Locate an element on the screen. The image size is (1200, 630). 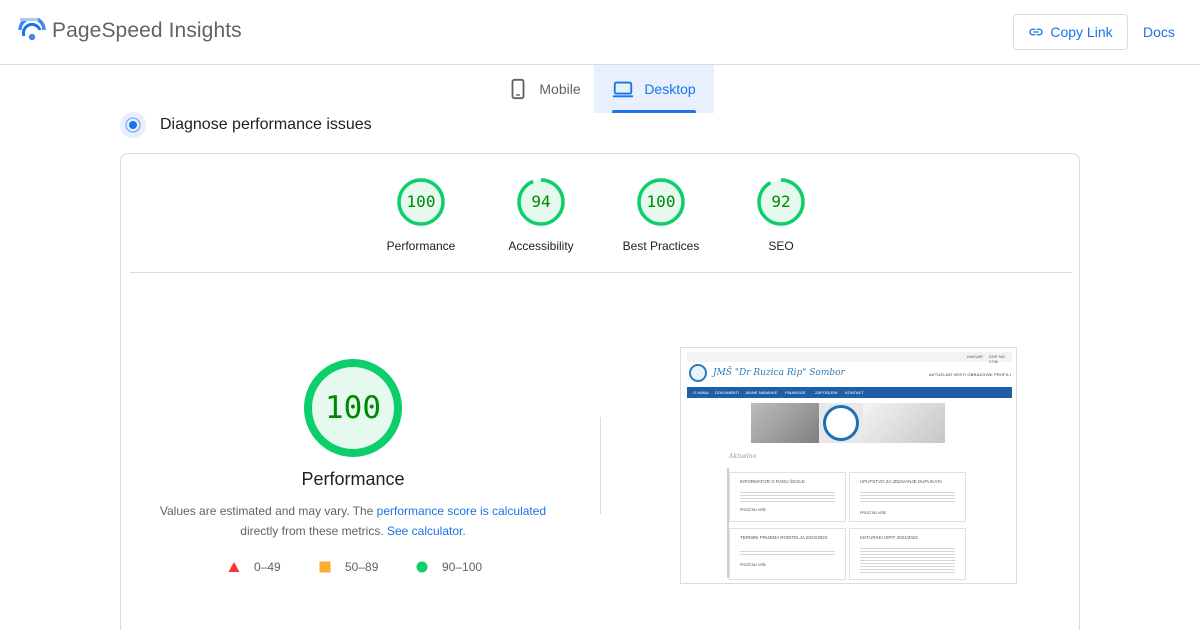
desktop-icon is located at coordinates (623, 89).